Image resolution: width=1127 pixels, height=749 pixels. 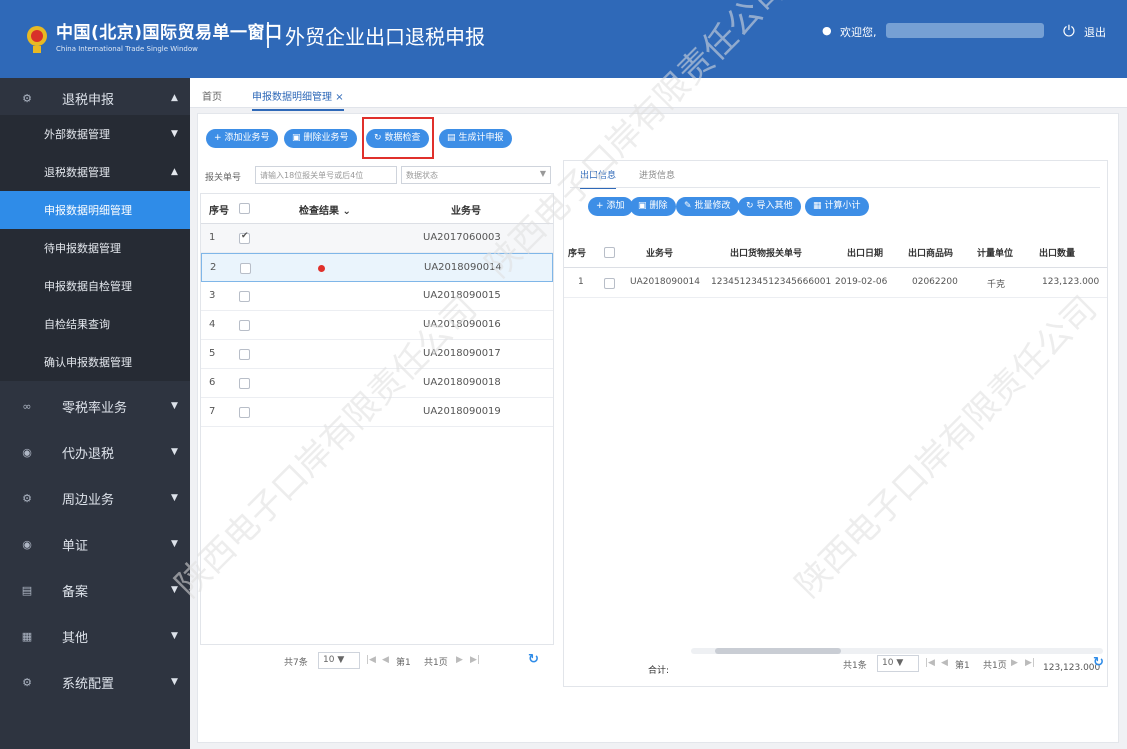 What do you see at coordinates (931, 254) in the screenshot?
I see `col-commodity-code: 出口商品码` at bounding box center [931, 254].